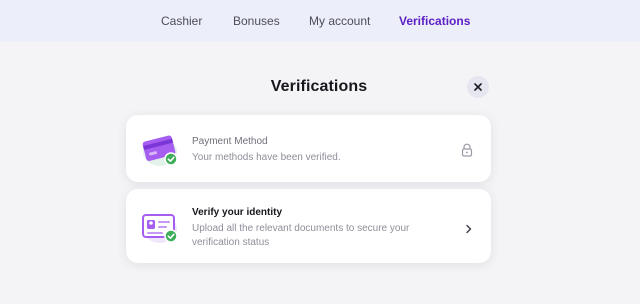 The width and height of the screenshot is (640, 304). What do you see at coordinates (469, 230) in the screenshot?
I see `chevron-right-icon` at bounding box center [469, 230].